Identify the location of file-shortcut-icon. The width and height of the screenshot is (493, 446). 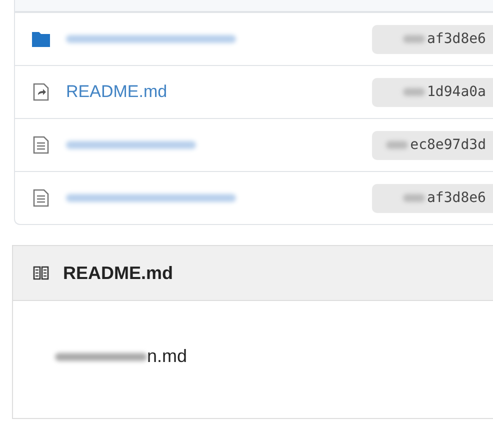
(41, 92).